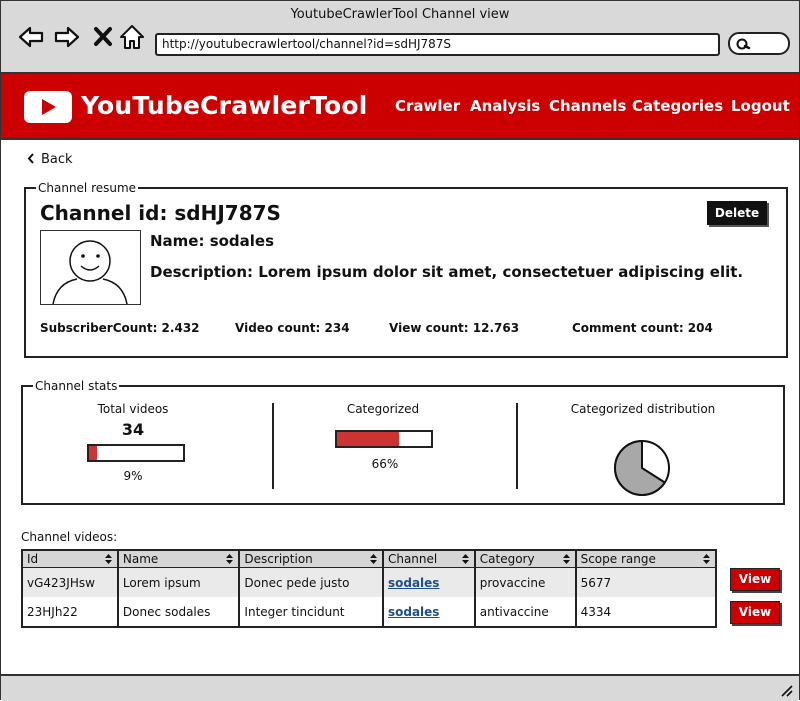 This screenshot has width=800, height=701. I want to click on column-header-label: Channel, so click(412, 559).